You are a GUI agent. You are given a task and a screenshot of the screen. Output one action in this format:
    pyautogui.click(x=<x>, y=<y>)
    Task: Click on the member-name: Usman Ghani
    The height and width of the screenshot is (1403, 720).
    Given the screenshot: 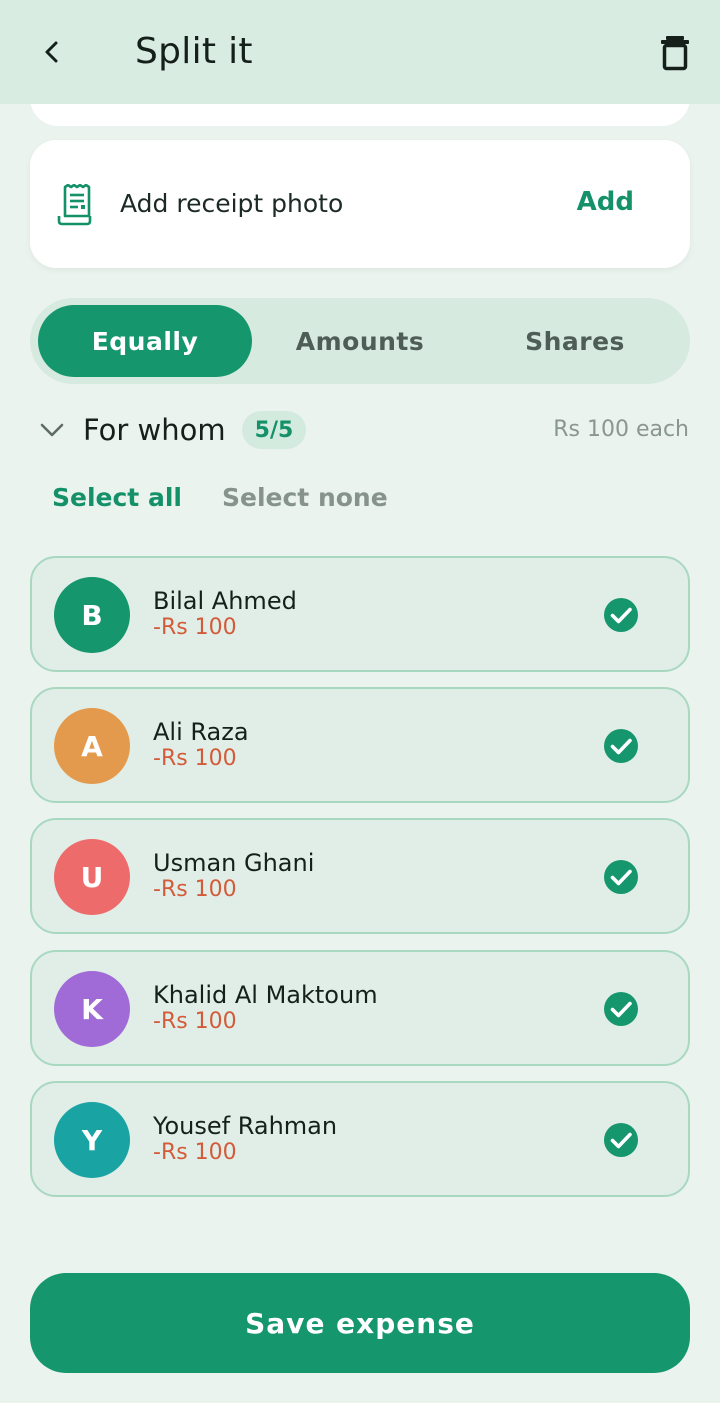 What is the action you would take?
    pyautogui.click(x=234, y=863)
    